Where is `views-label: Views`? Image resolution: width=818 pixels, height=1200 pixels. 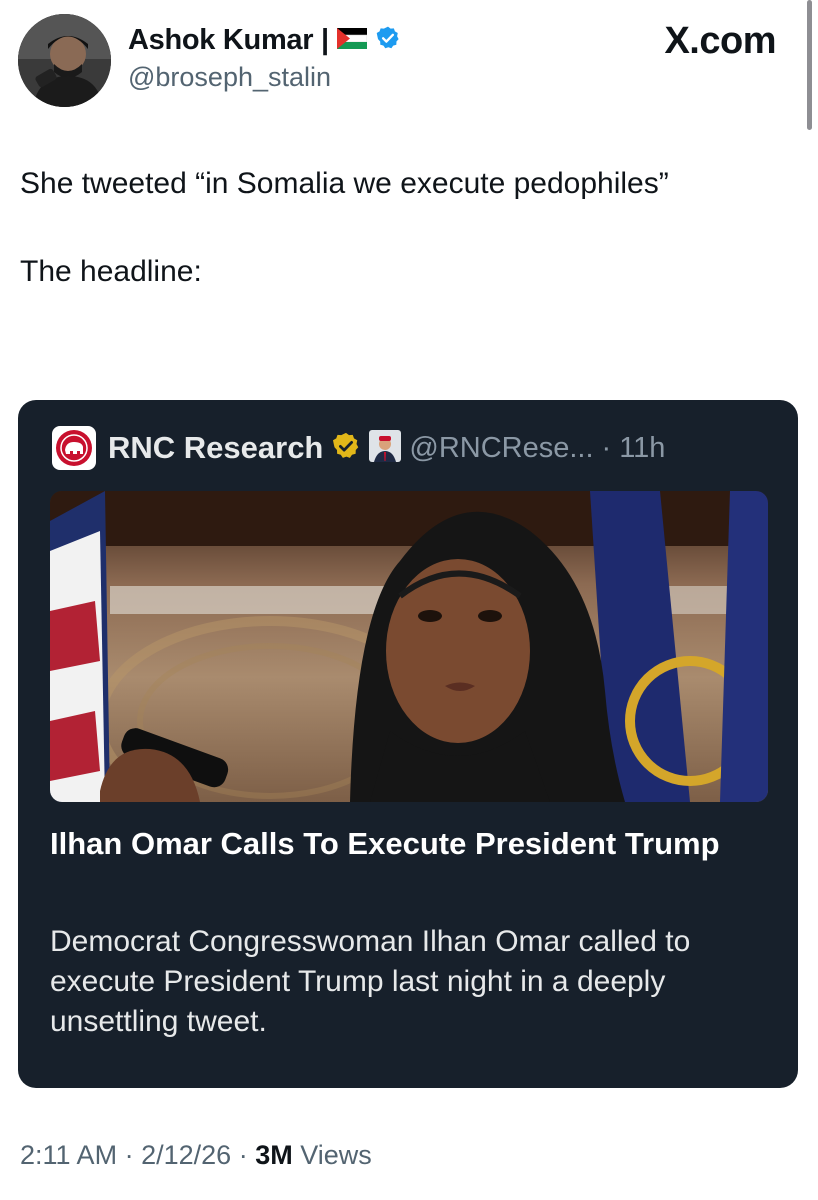 views-label: Views is located at coordinates (336, 1155).